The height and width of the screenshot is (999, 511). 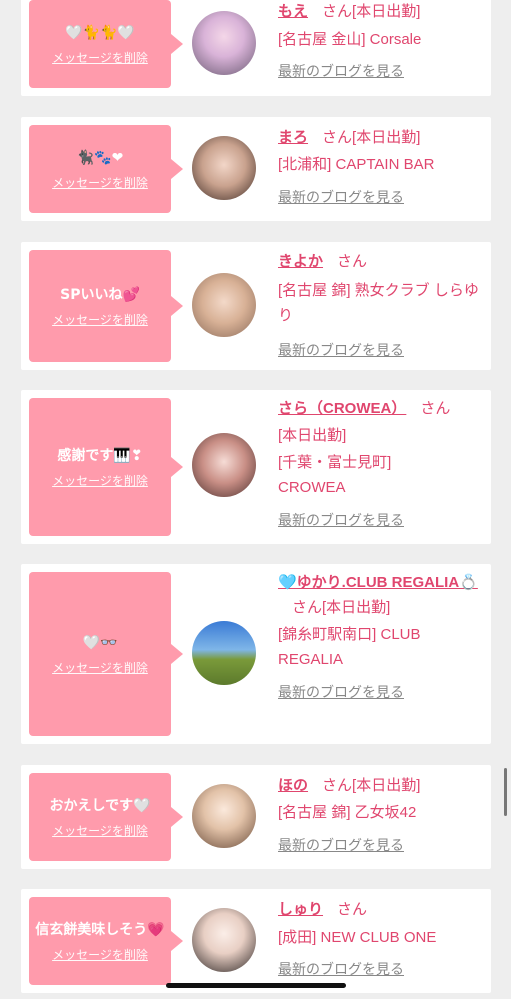 What do you see at coordinates (293, 137) in the screenshot?
I see `girl-name-link: まろ` at bounding box center [293, 137].